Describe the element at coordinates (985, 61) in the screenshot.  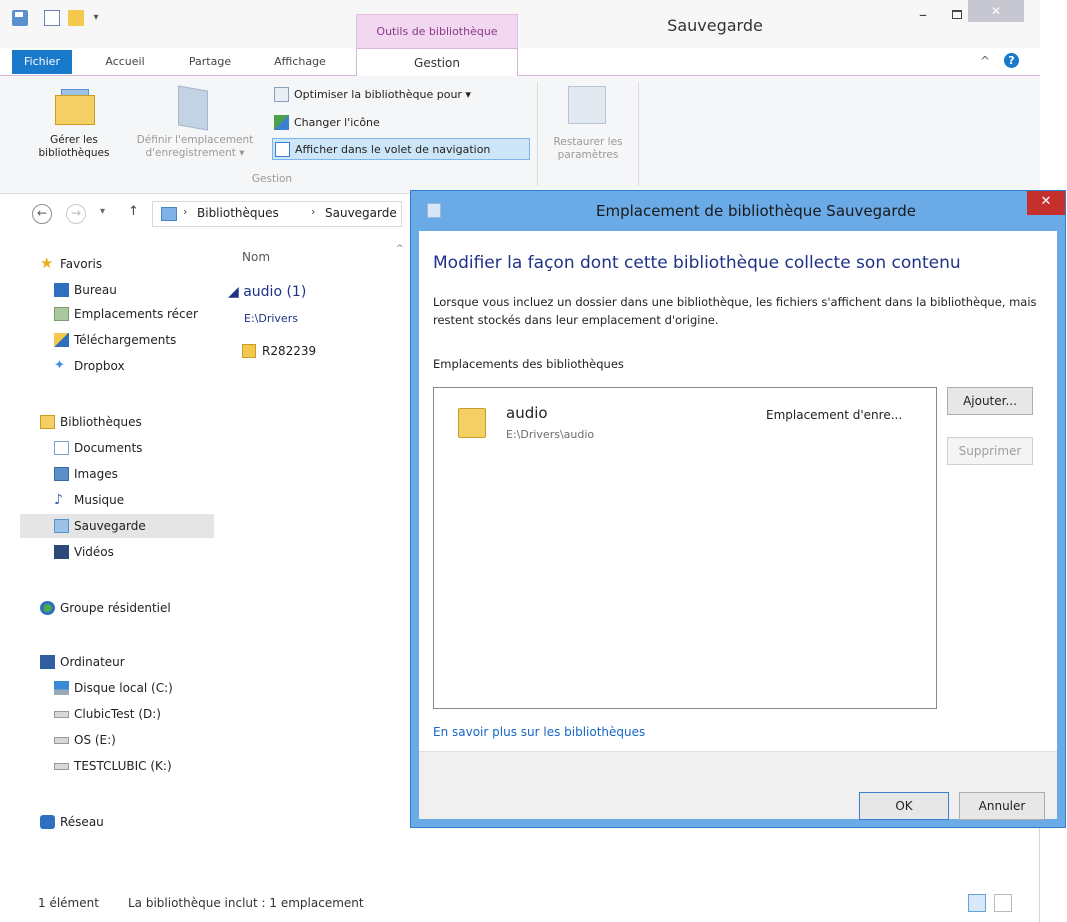
I see `collapse-ribbon-icon: ^` at that location.